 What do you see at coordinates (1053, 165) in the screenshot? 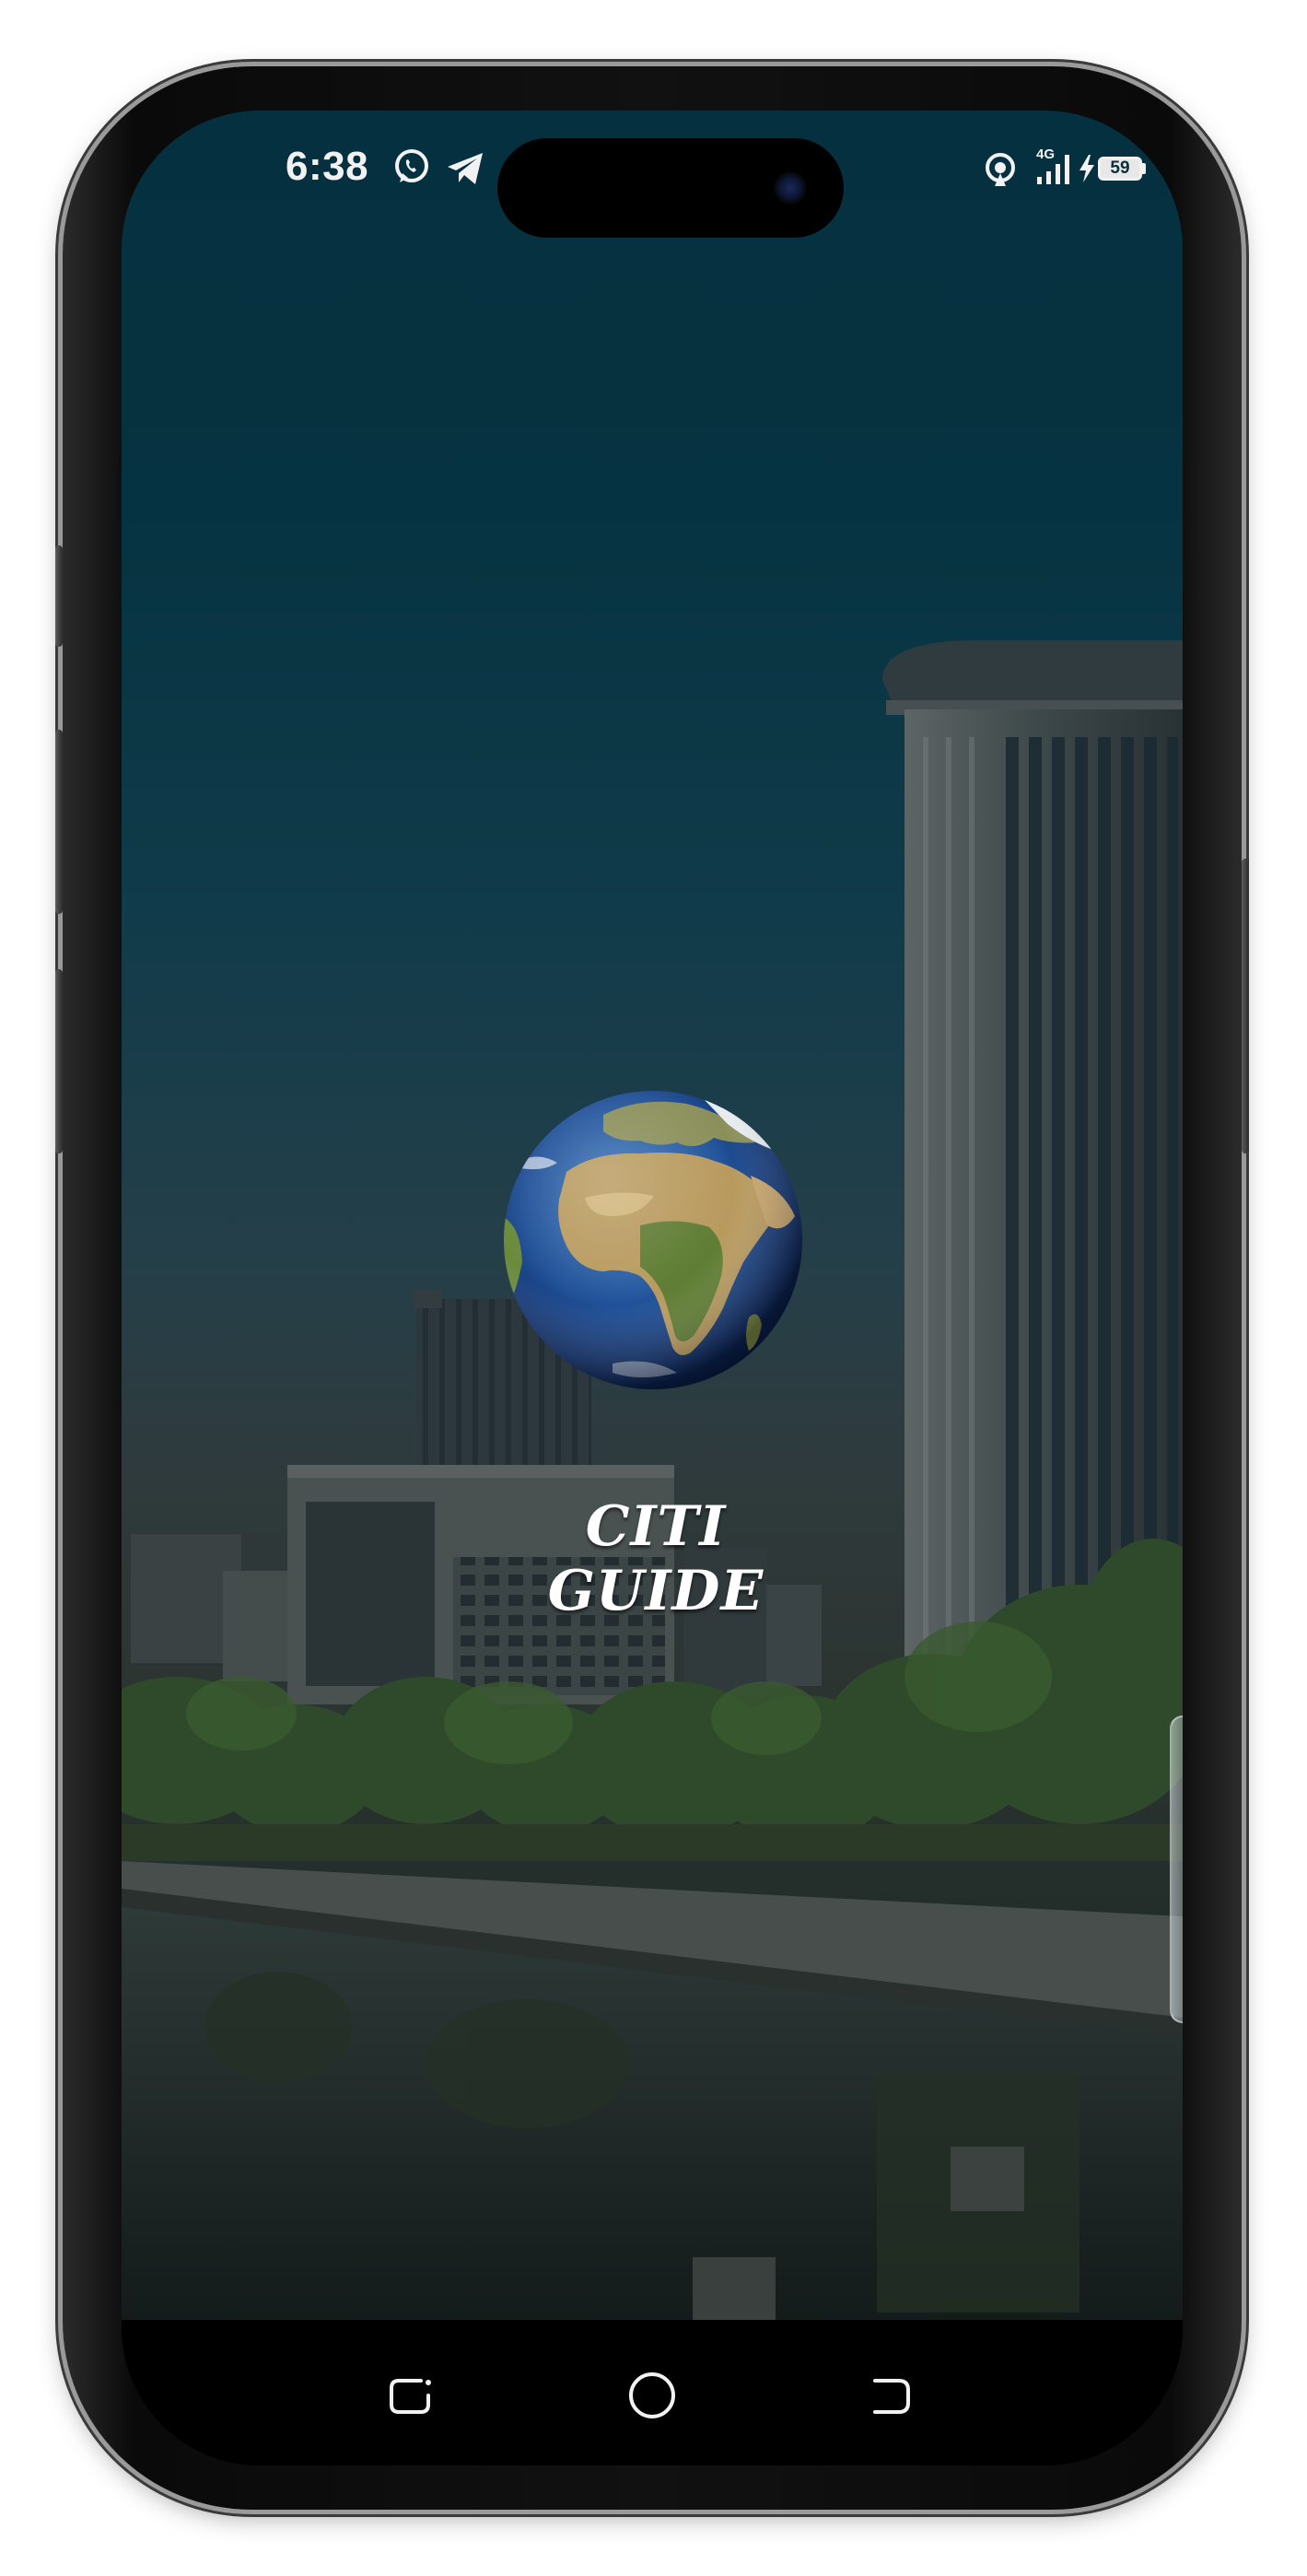
I see `signal-4g-icon: 4G` at bounding box center [1053, 165].